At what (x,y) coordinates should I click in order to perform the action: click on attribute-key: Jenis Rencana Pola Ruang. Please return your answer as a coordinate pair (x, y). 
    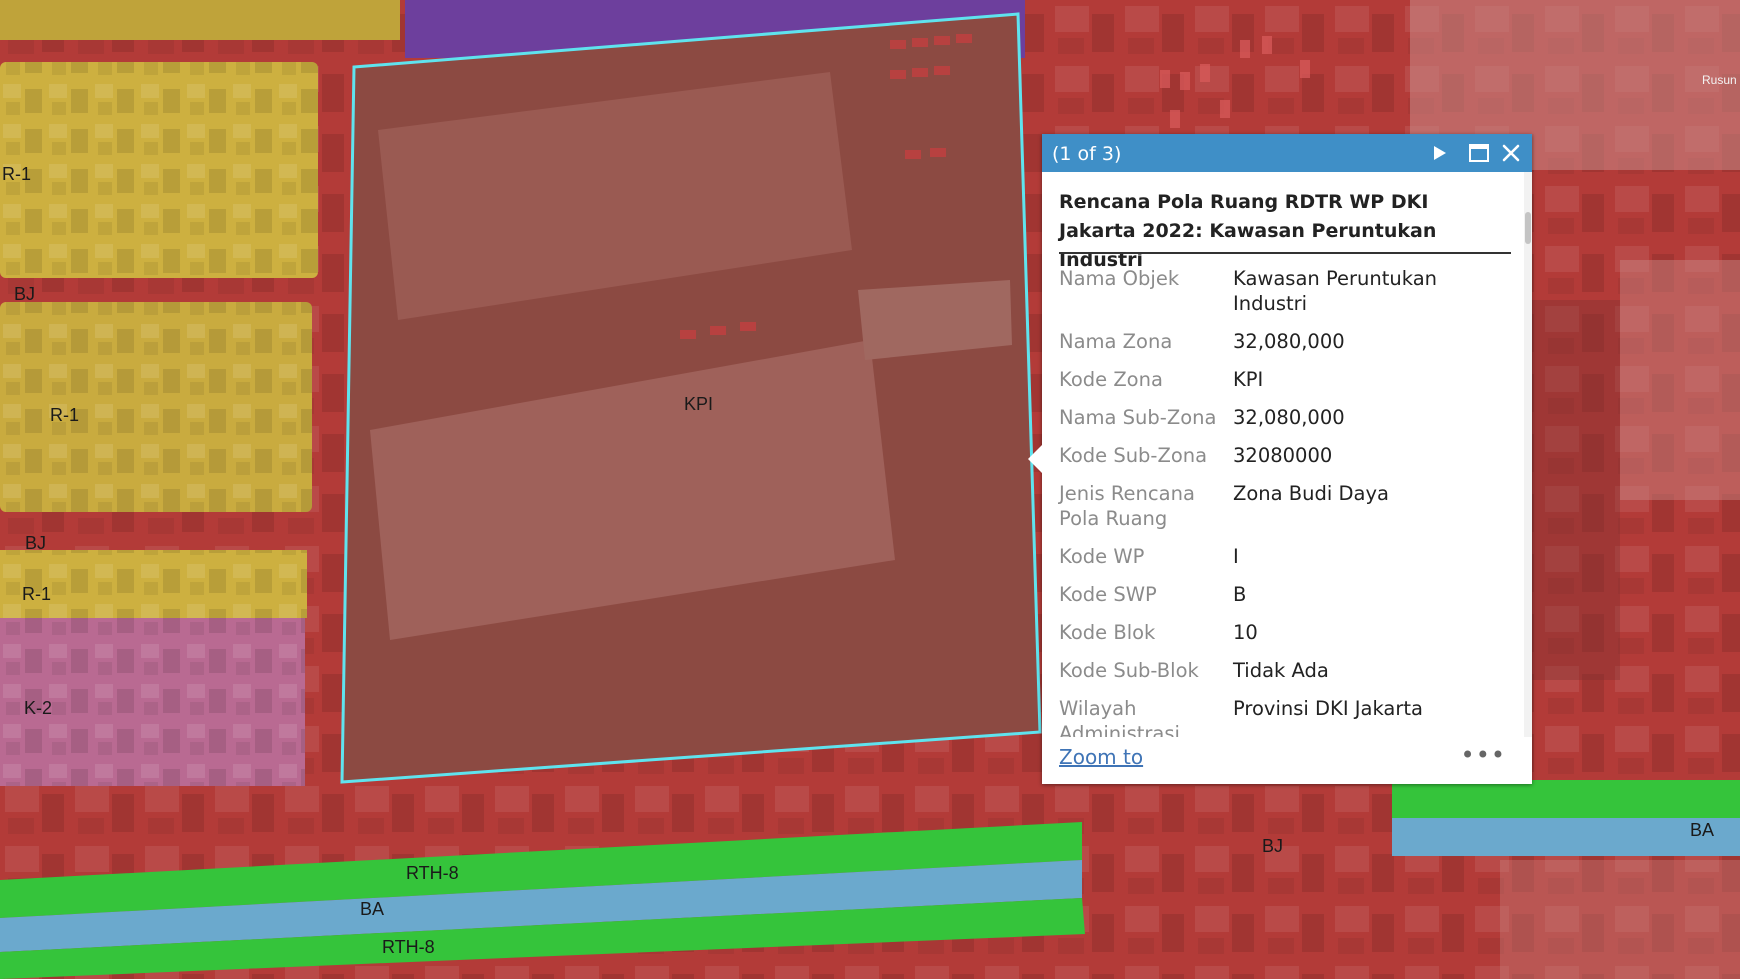
    Looking at the image, I should click on (1127, 506).